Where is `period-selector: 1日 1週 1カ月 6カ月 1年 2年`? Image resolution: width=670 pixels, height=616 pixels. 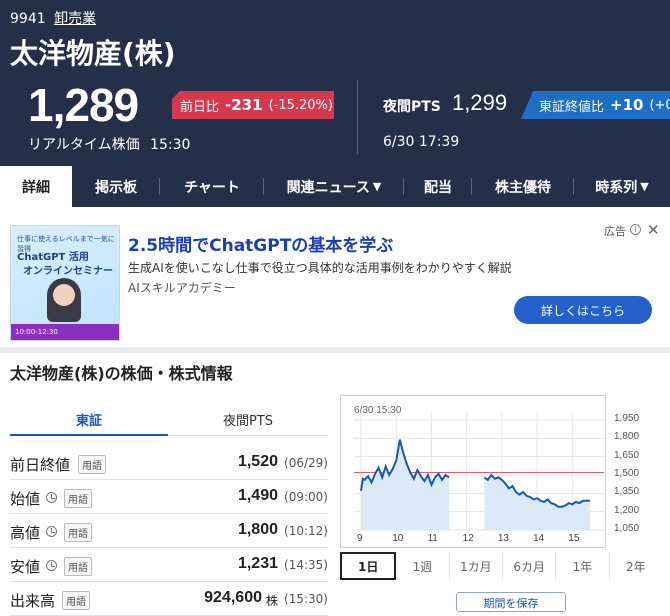 period-selector: 1日 1週 1カ月 6カ月 1年 2年 is located at coordinates (501, 566).